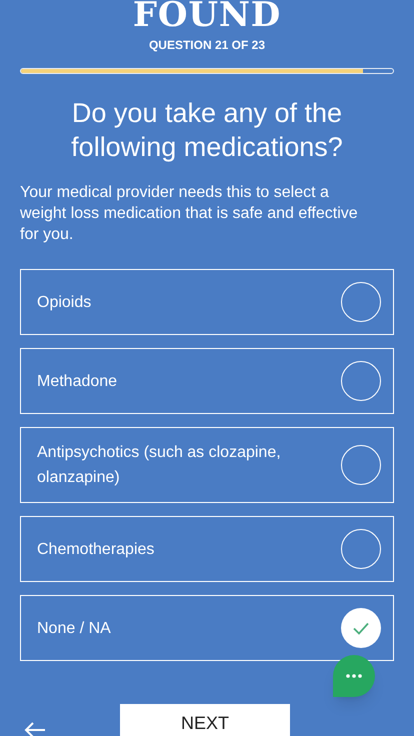 The image size is (414, 736). What do you see at coordinates (205, 720) in the screenshot?
I see `next-button: NEXT` at bounding box center [205, 720].